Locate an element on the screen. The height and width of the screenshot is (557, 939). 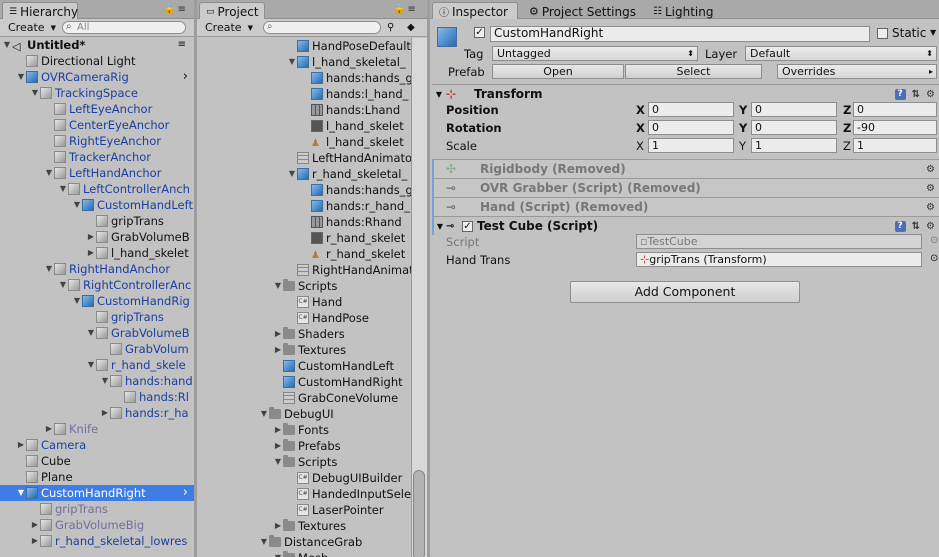
tab-hierarchy: ☰ Hierarchy is located at coordinates (40, 10).